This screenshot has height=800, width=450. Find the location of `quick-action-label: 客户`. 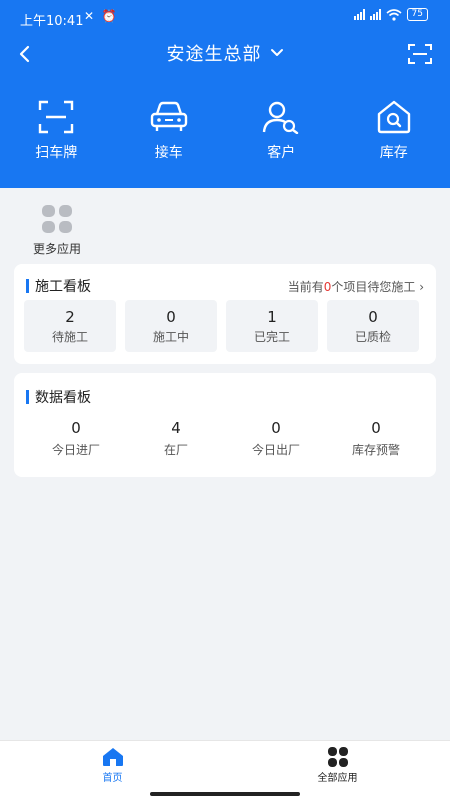

quick-action-label: 客户 is located at coordinates (281, 153).